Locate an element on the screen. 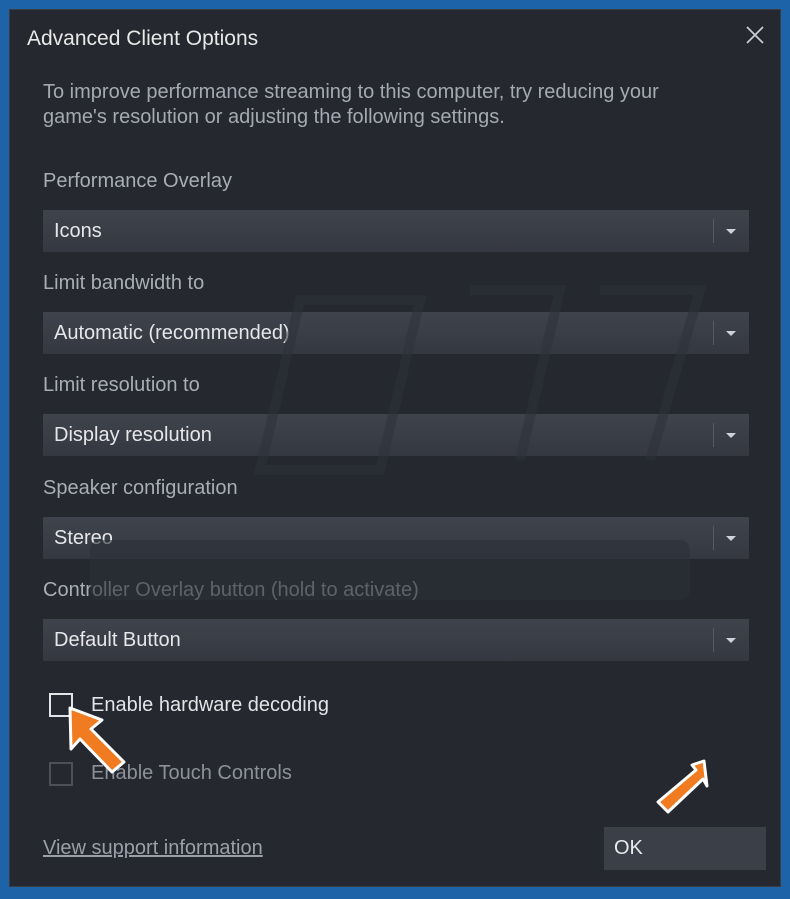  limit-bandwidth-value: Automatic (recommended) is located at coordinates (172, 333).